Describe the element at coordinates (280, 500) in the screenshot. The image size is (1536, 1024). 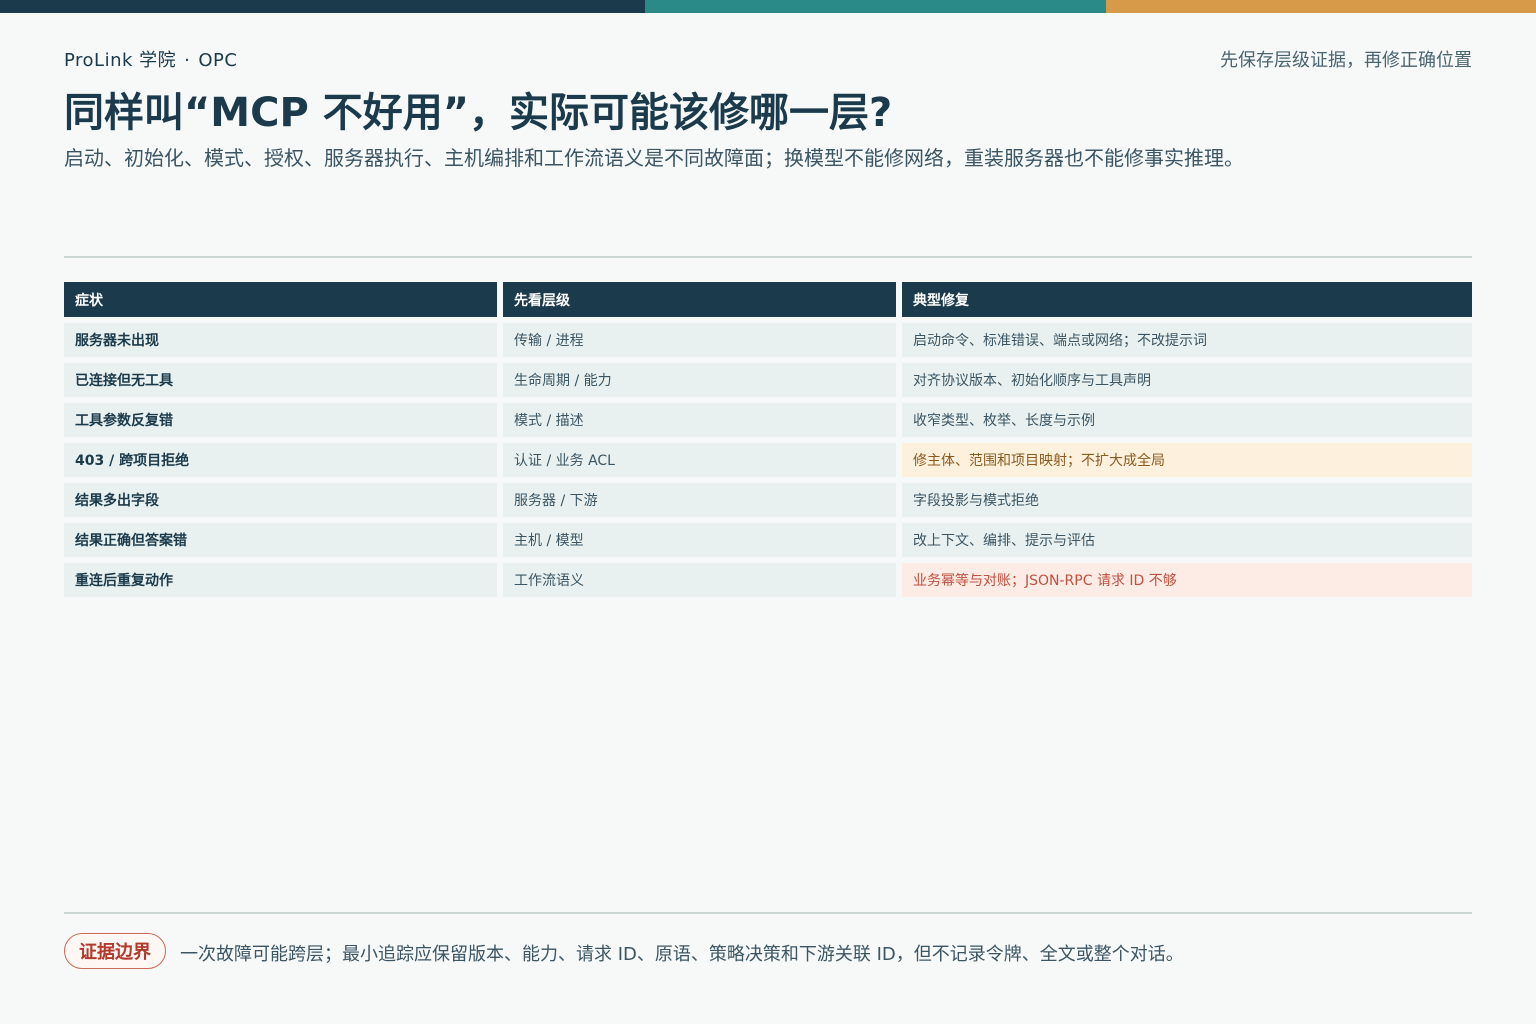
I see `symptom-cell: 结果多出字段` at that location.